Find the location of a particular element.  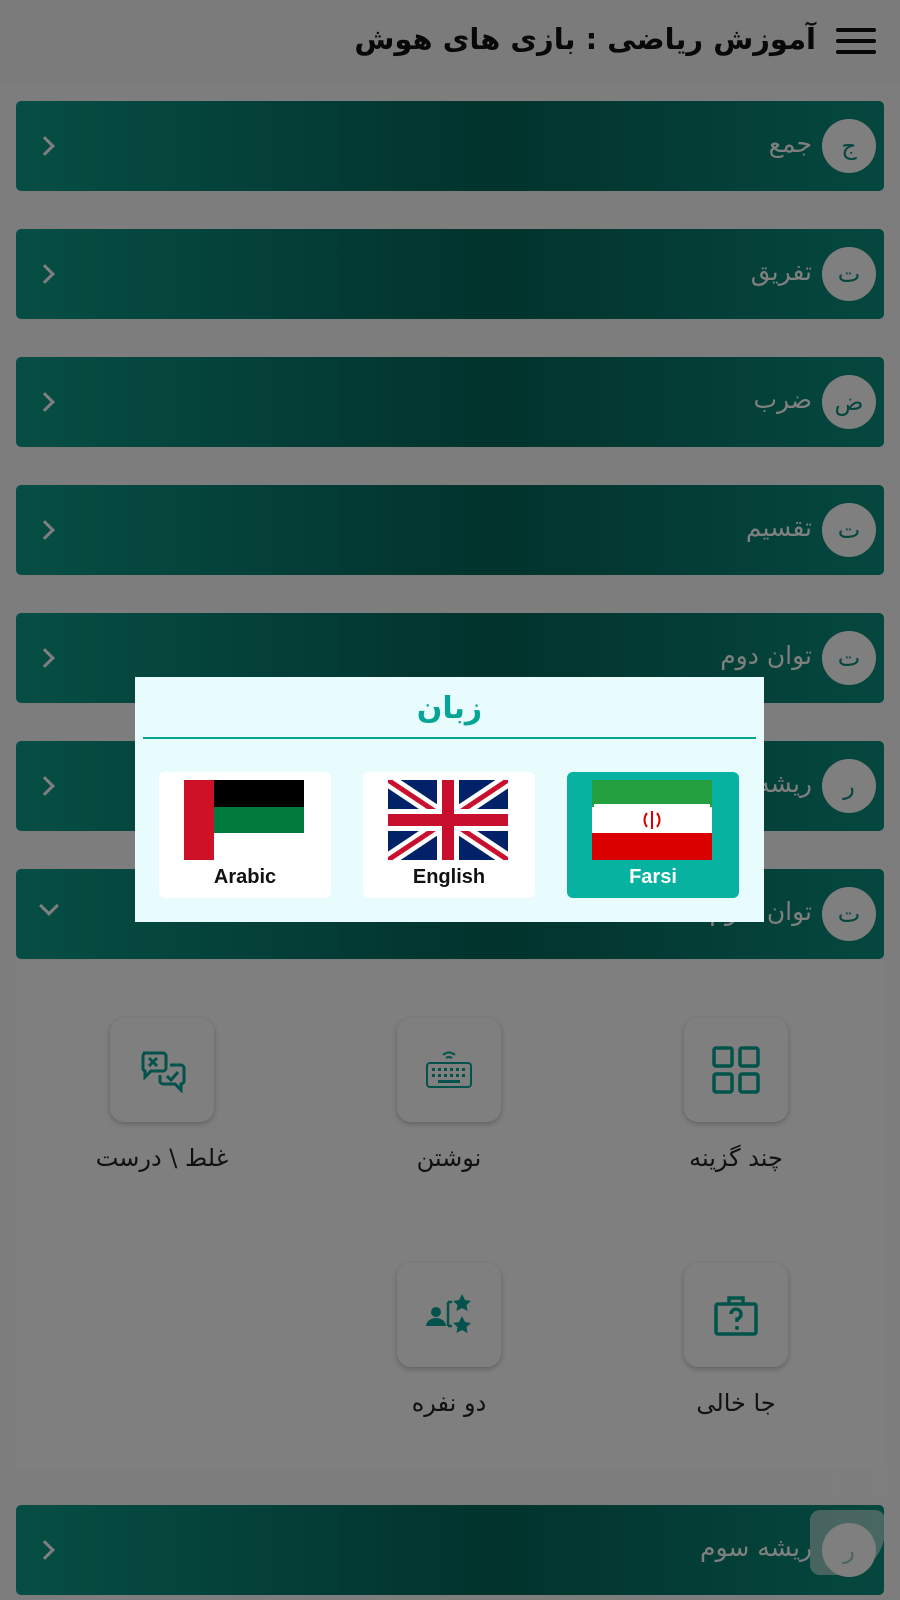

language-name: Arabic is located at coordinates (245, 877).